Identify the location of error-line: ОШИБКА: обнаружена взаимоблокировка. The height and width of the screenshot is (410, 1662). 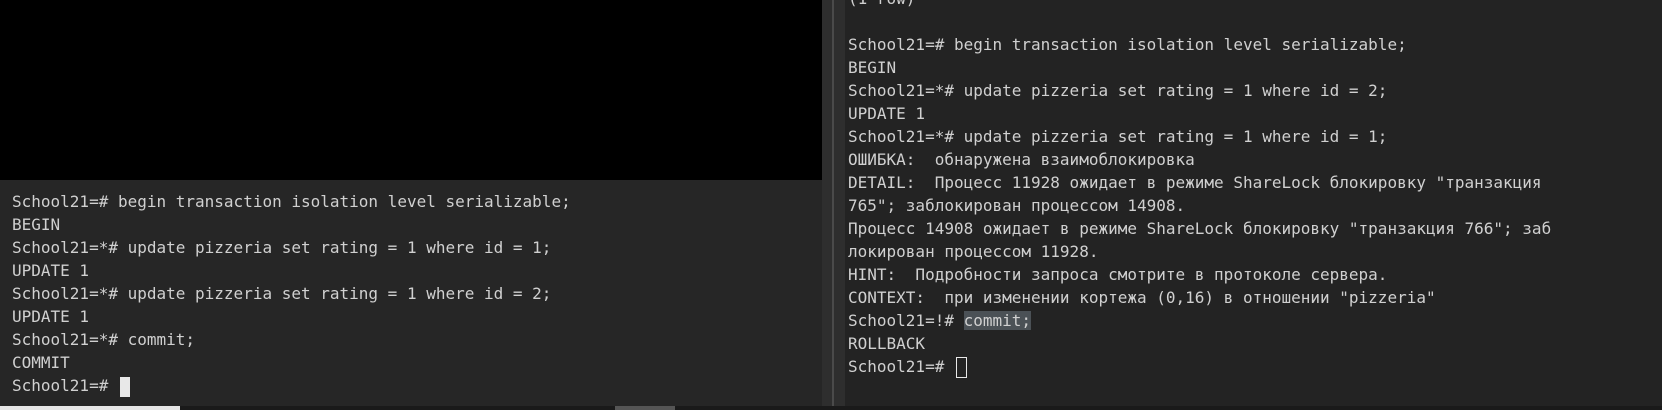
(1021, 159).